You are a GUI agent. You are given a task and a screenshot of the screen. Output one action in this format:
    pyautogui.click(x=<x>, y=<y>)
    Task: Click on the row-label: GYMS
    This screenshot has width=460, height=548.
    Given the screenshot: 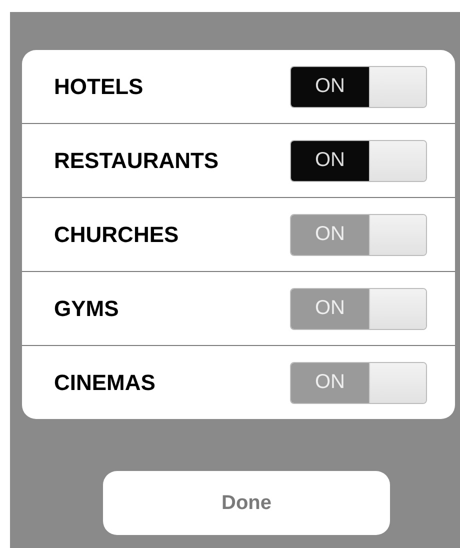 What is the action you would take?
    pyautogui.click(x=86, y=309)
    